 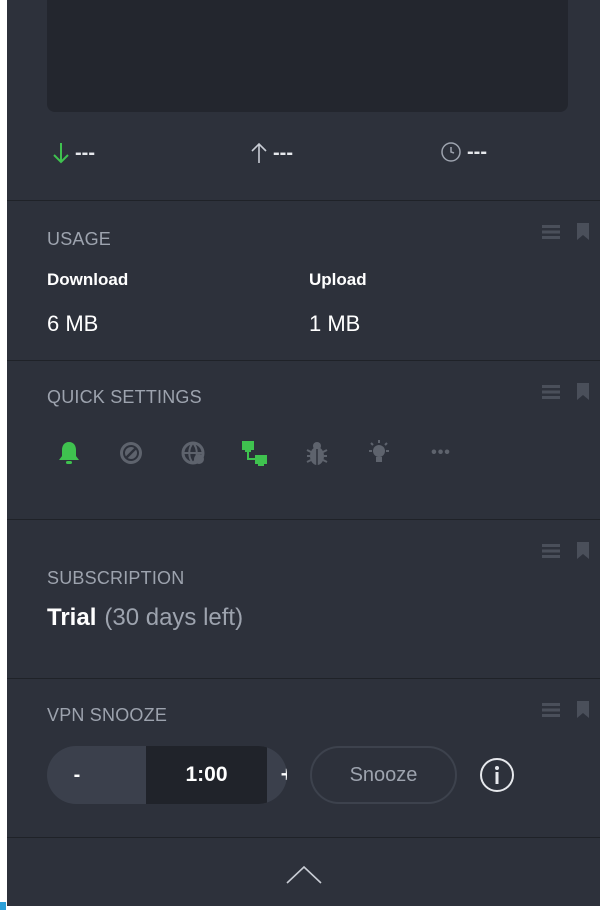 I want to click on clock-icon, so click(x=451, y=152).